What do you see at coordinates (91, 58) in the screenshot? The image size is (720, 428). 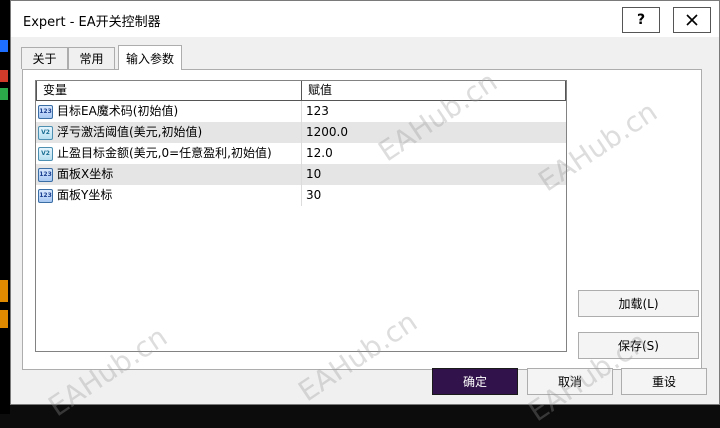 I see `tab-common: 常用` at bounding box center [91, 58].